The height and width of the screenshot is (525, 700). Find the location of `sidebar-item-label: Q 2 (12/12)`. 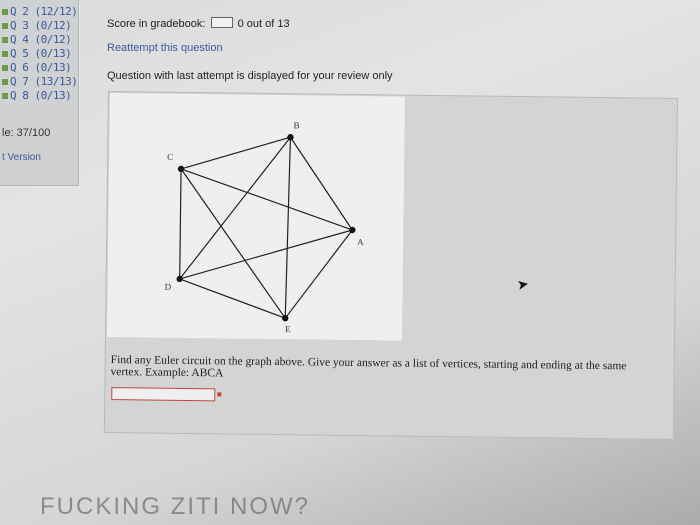

sidebar-item-label: Q 2 (12/12) is located at coordinates (44, 11).